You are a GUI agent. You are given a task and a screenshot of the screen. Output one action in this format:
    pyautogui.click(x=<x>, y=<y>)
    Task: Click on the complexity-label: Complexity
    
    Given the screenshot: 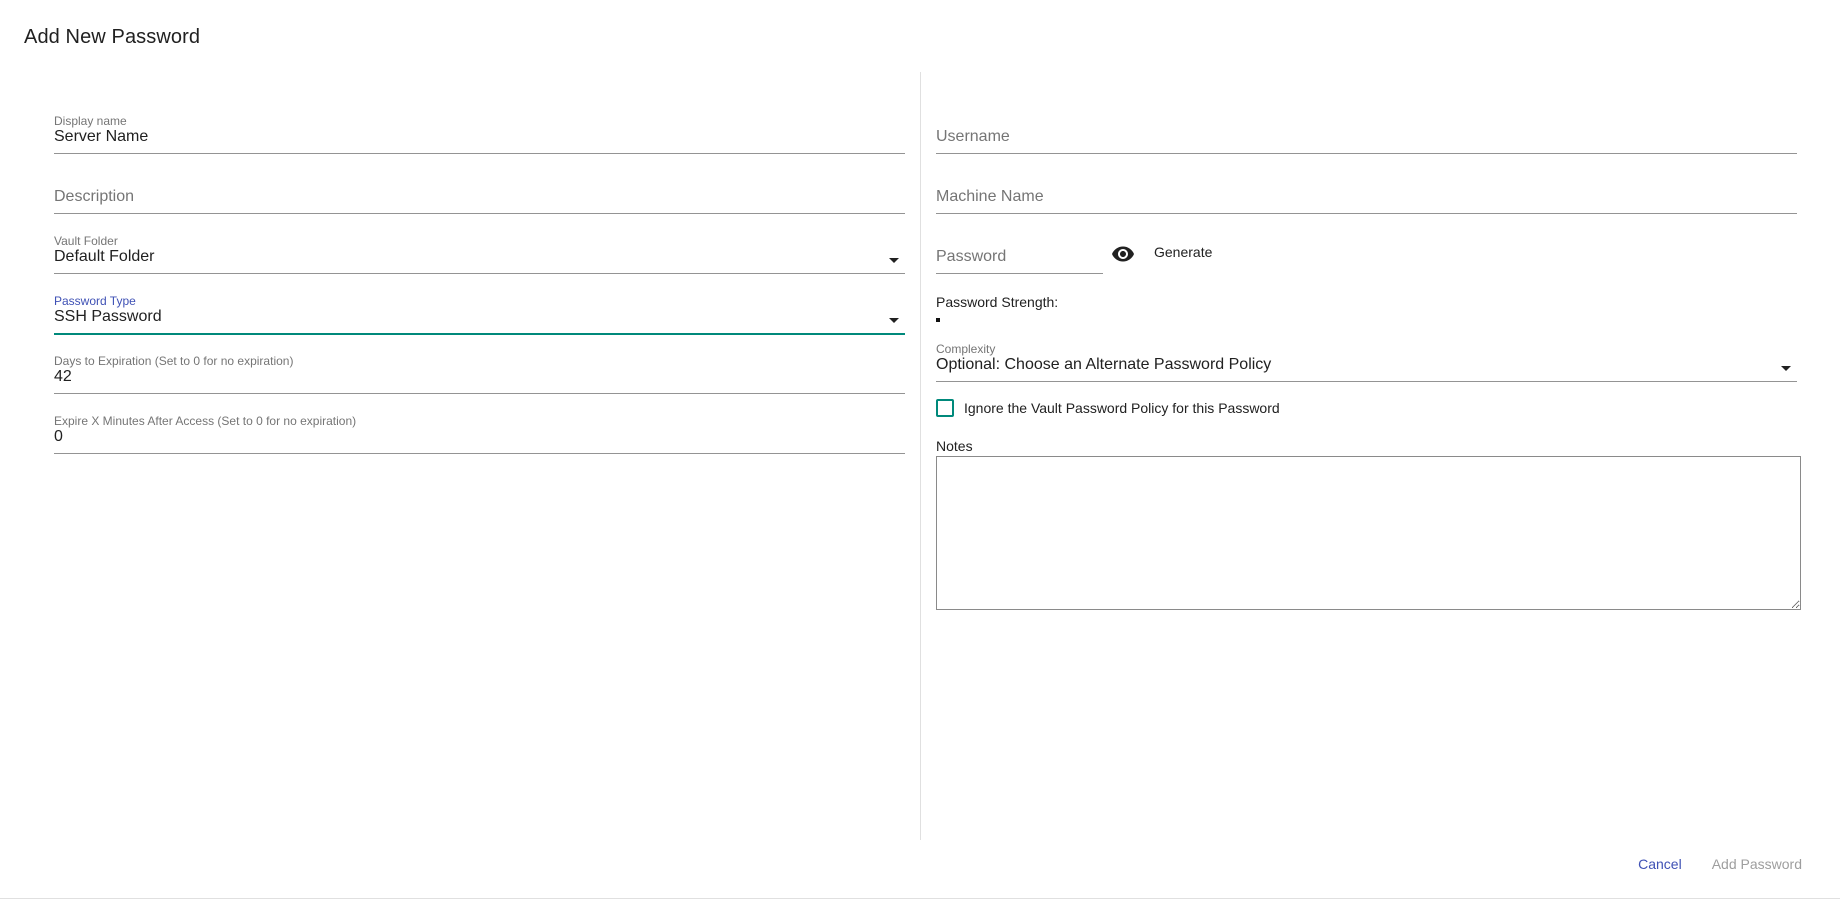 What is the action you would take?
    pyautogui.click(x=966, y=349)
    